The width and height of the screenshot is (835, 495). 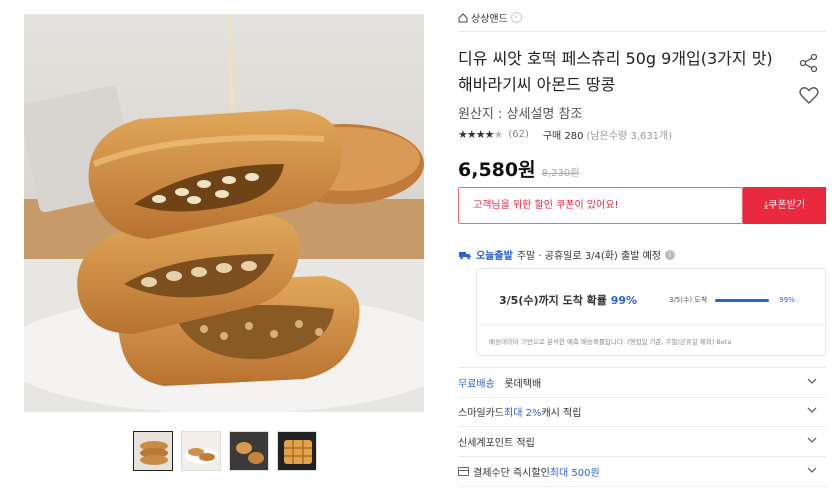 What do you see at coordinates (809, 95) in the screenshot?
I see `heart-icon` at bounding box center [809, 95].